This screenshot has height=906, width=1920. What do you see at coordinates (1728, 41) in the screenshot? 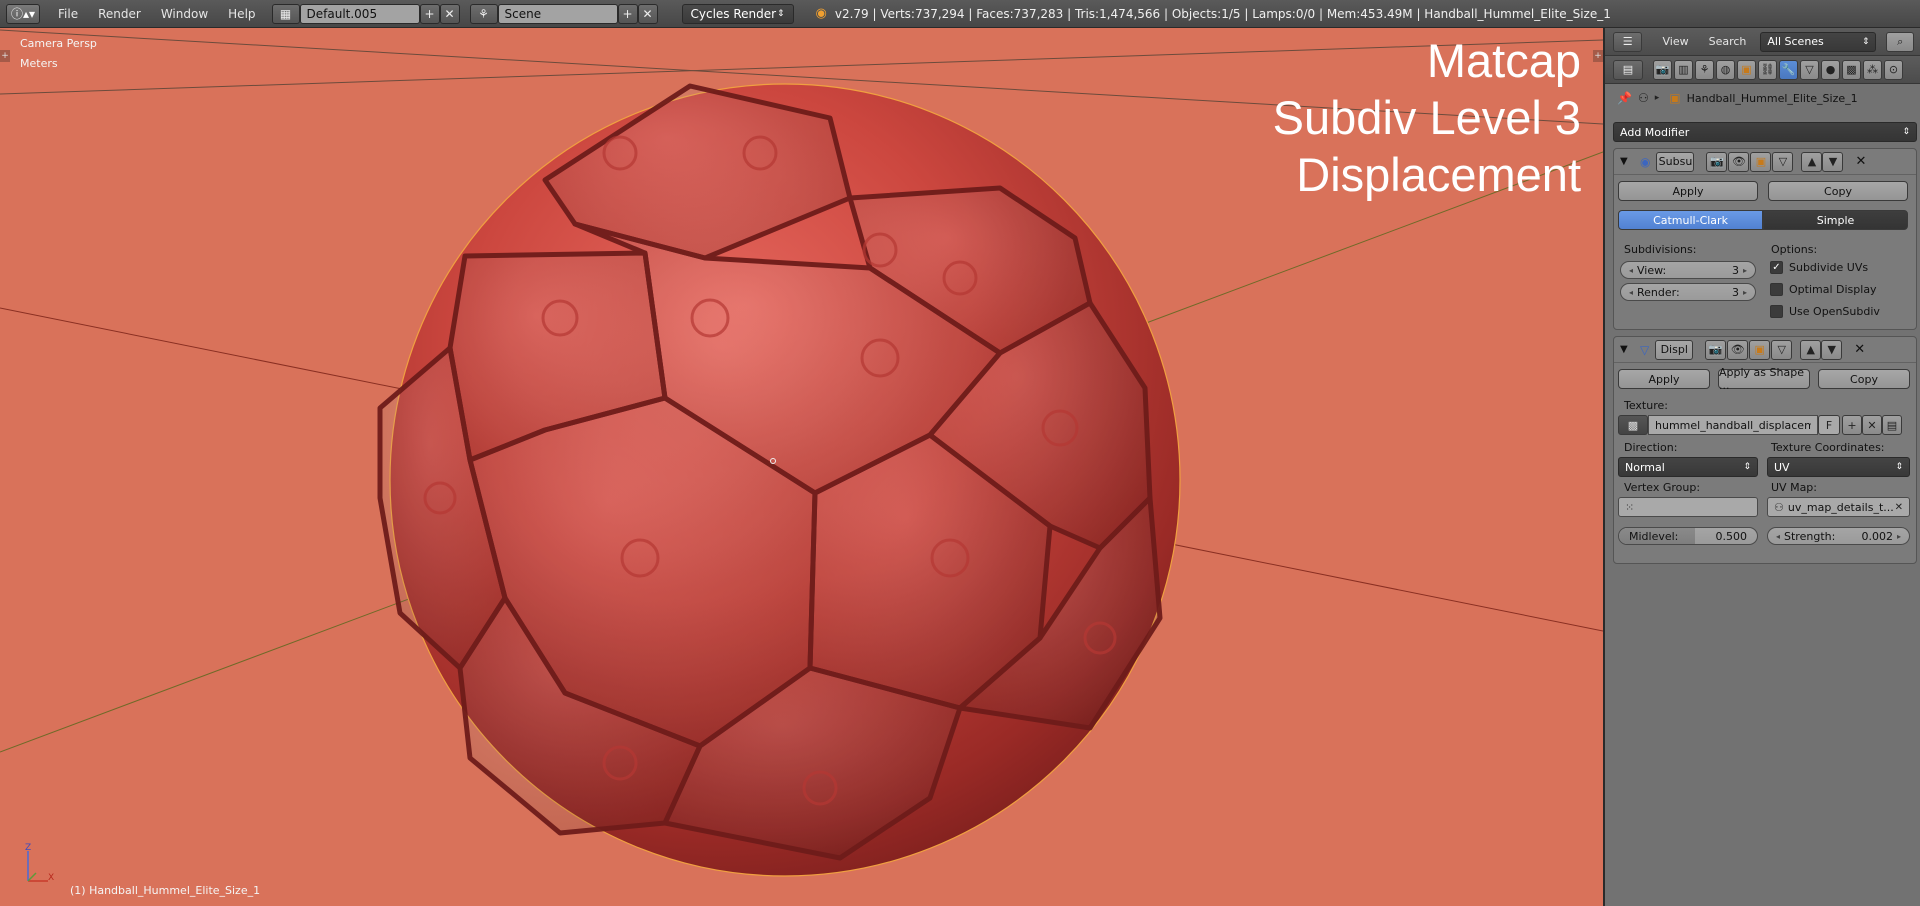
I see `menu-search: Search` at bounding box center [1728, 41].